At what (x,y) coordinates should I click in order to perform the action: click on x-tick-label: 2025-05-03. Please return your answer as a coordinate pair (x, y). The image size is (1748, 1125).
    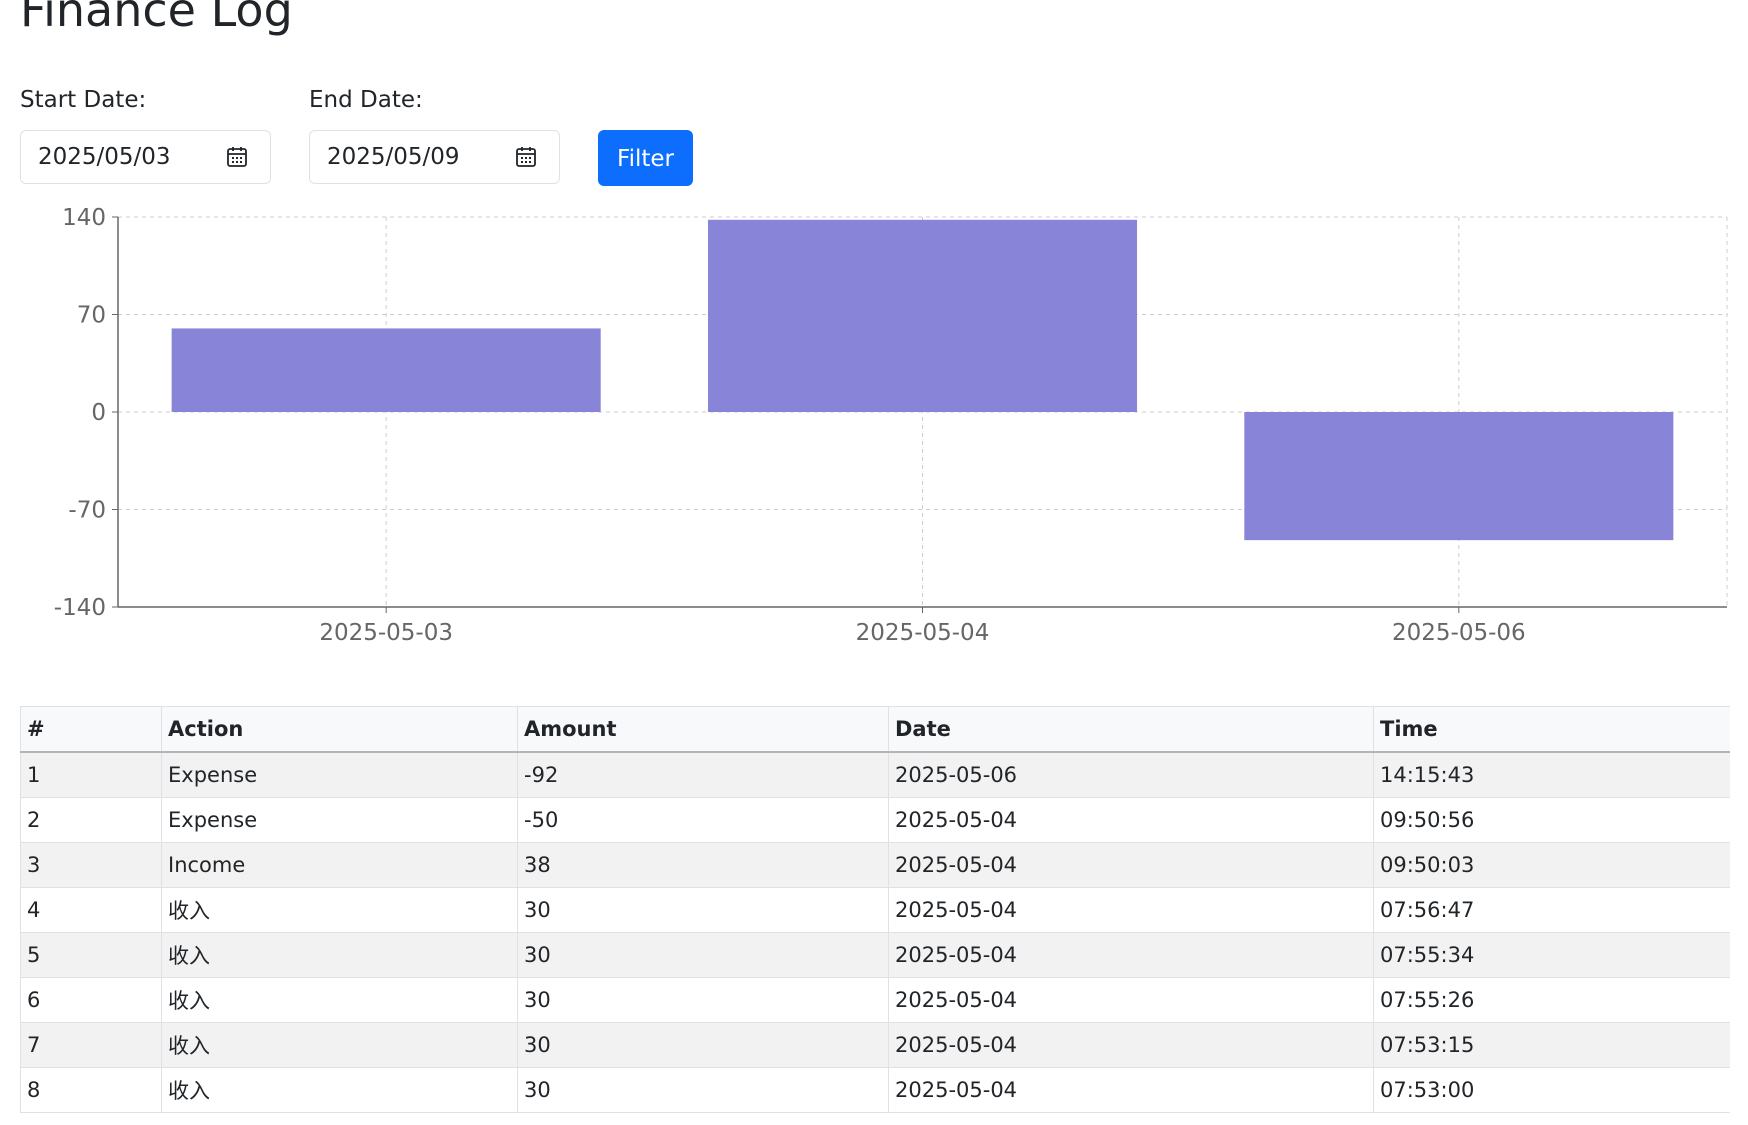
    Looking at the image, I should click on (386, 633).